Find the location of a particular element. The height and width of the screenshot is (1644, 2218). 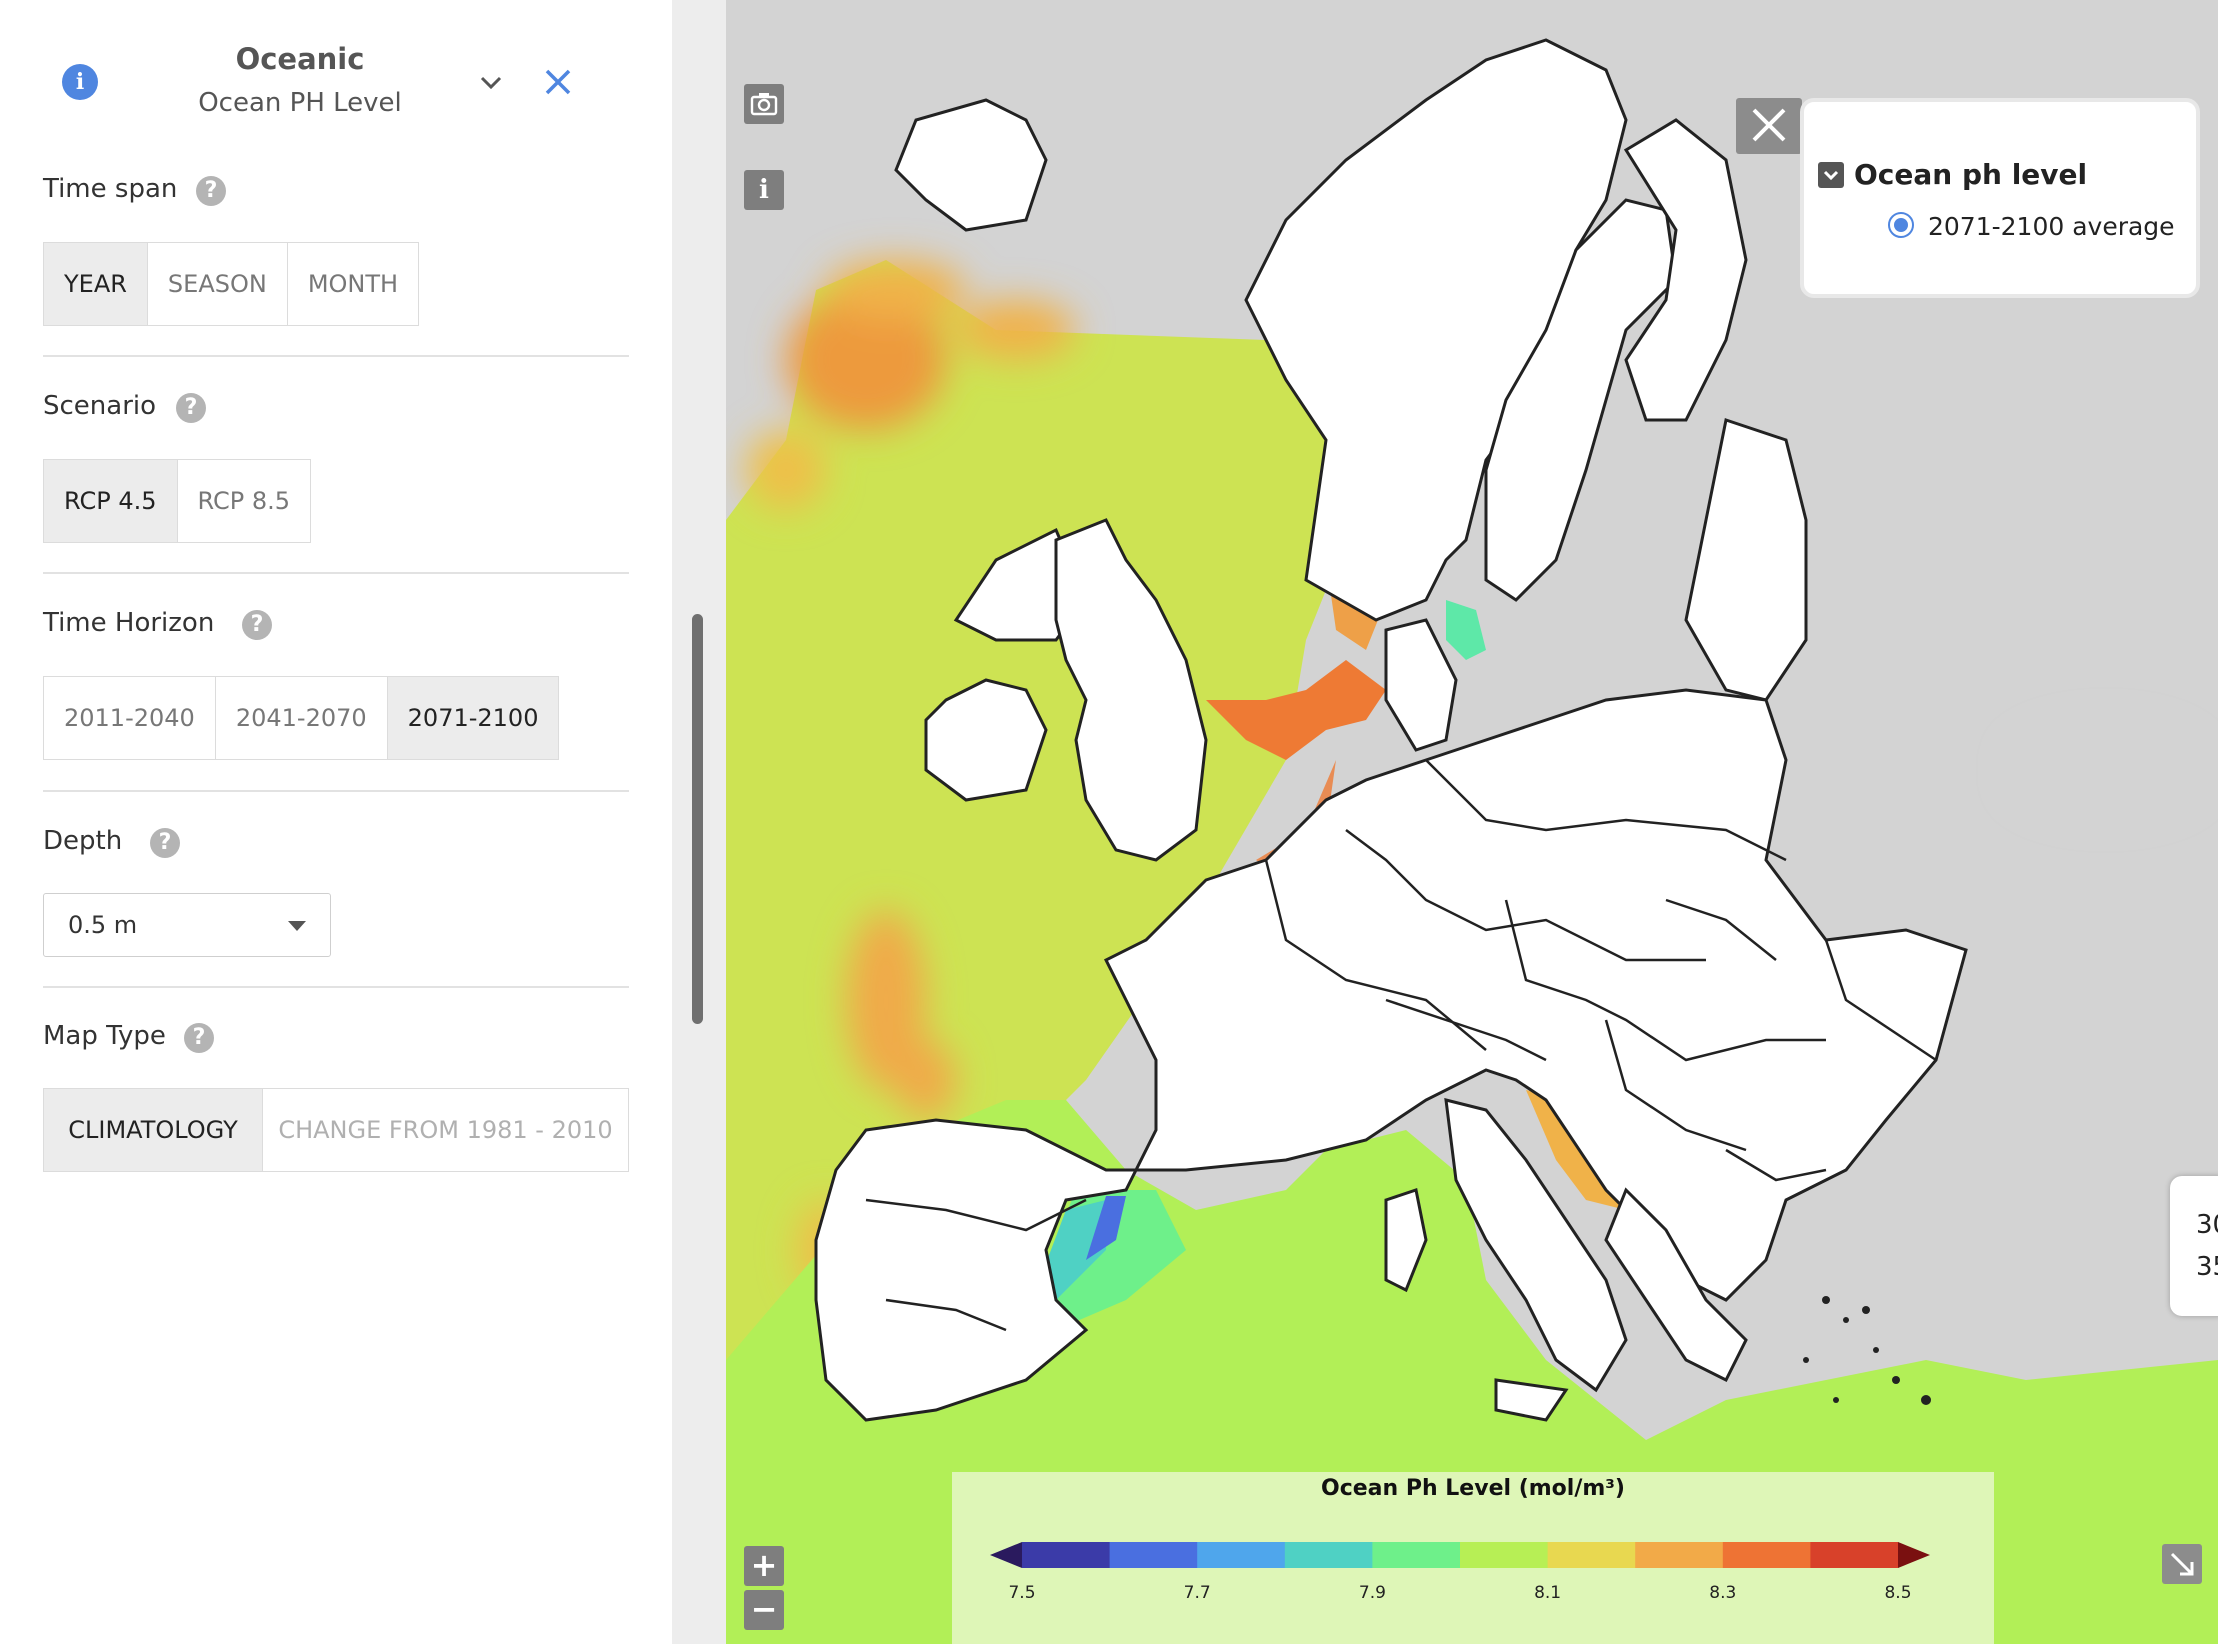

map-type-label: Map Type is located at coordinates (104, 1036).